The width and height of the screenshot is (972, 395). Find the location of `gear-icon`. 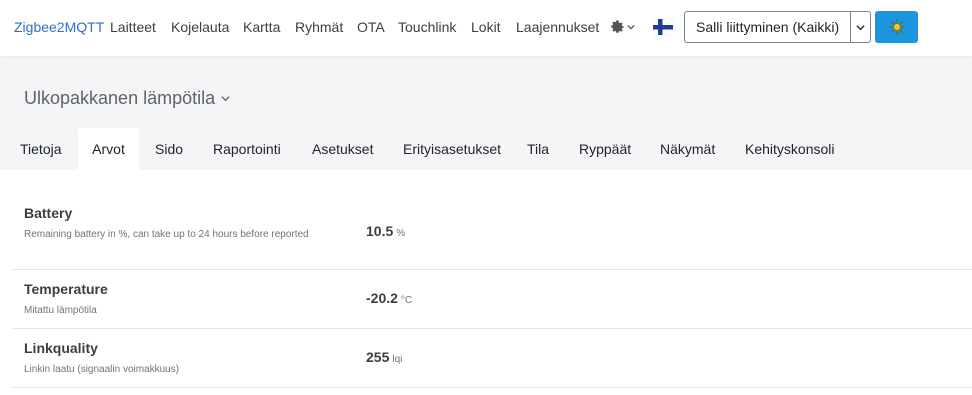

gear-icon is located at coordinates (617, 26).